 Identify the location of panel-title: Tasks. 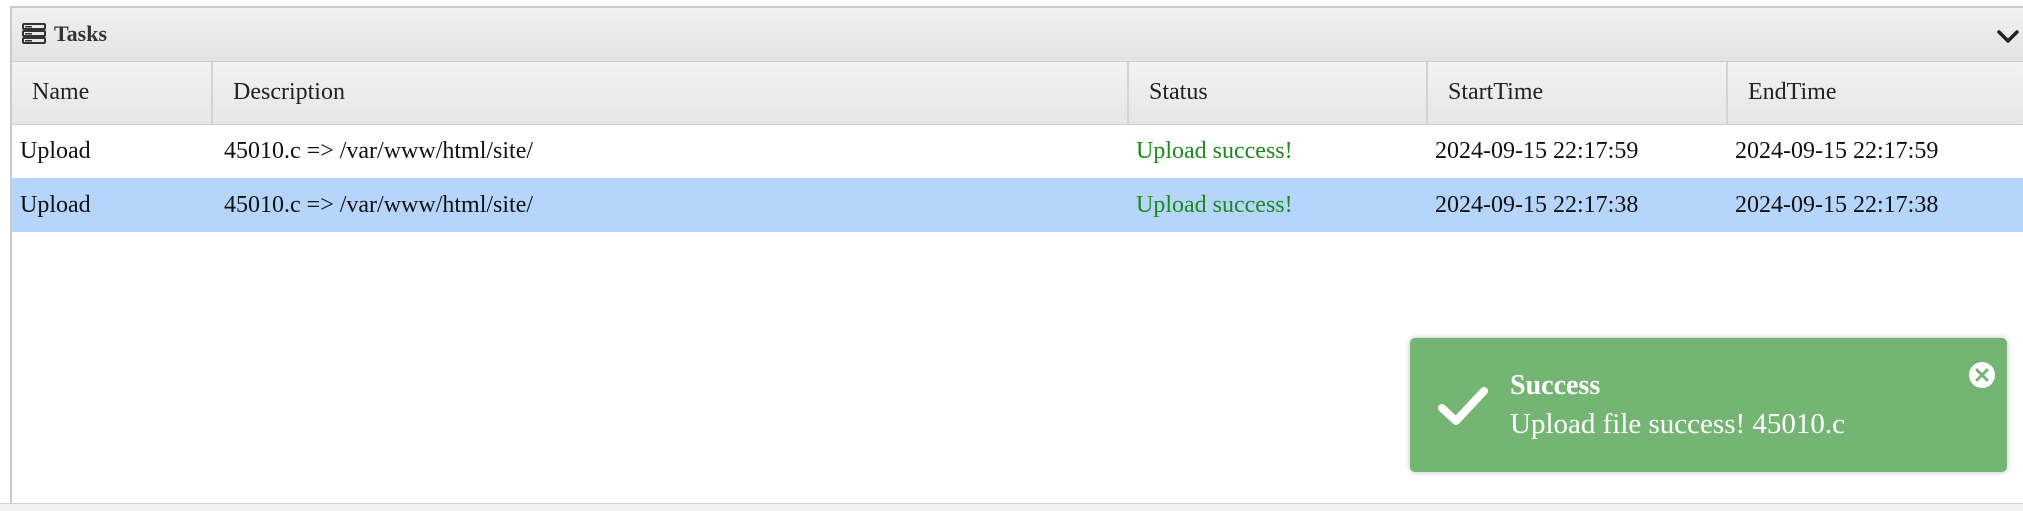
(81, 33).